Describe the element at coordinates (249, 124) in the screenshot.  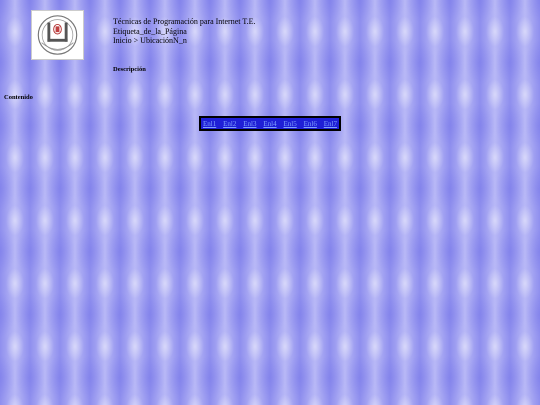
I see `nav-link-3: Enl3` at that location.